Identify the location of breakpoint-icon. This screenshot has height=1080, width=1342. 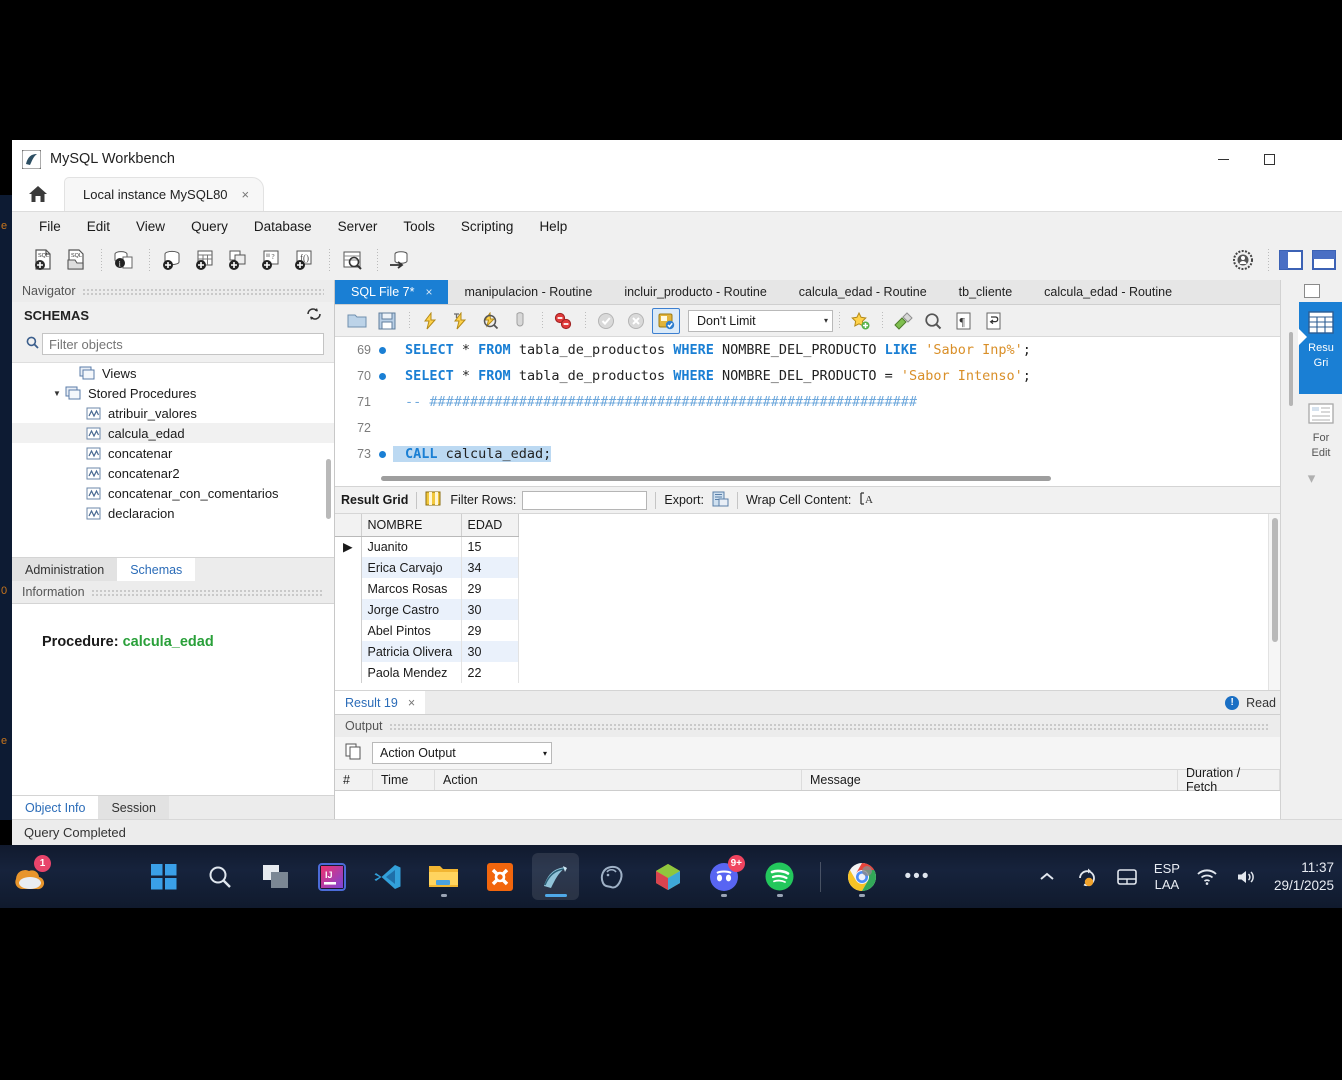
(382, 454).